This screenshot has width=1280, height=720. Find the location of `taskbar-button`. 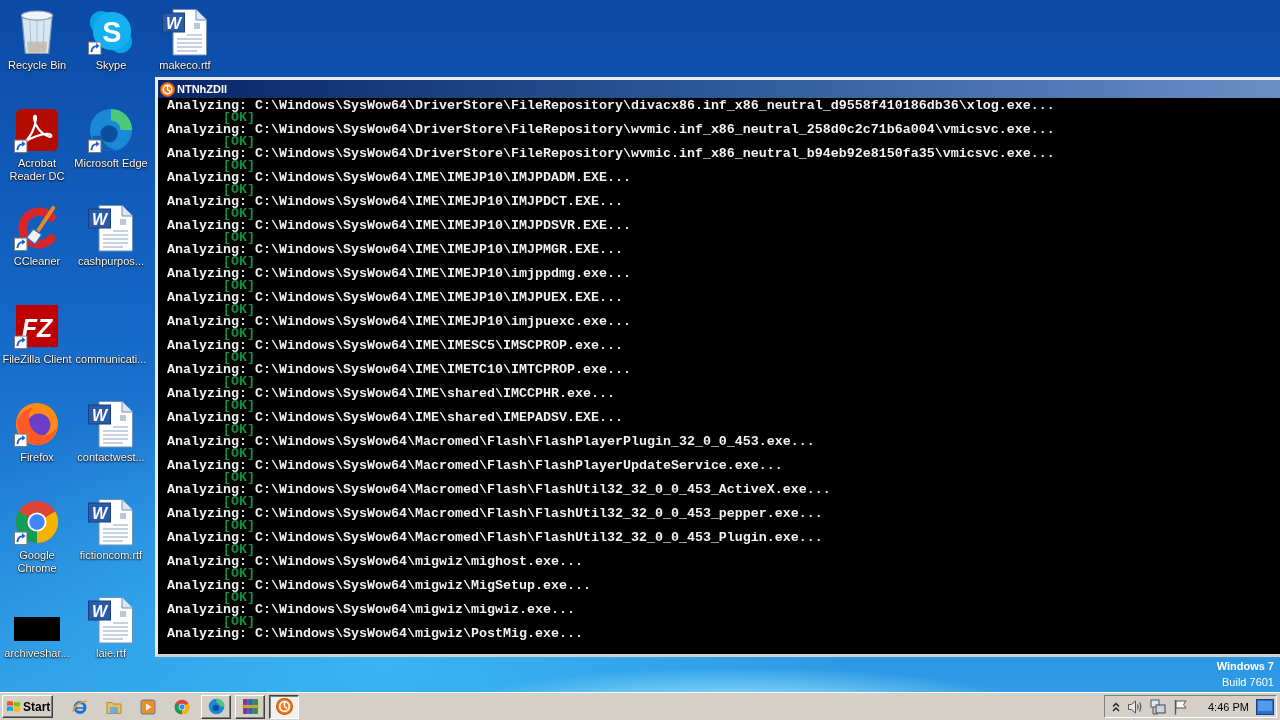

taskbar-button is located at coordinates (284, 706).